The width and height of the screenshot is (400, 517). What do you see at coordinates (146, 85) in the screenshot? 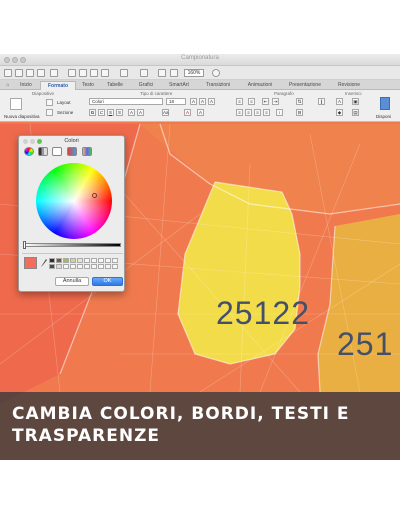
I see `tab-grafici: Grafici` at bounding box center [146, 85].